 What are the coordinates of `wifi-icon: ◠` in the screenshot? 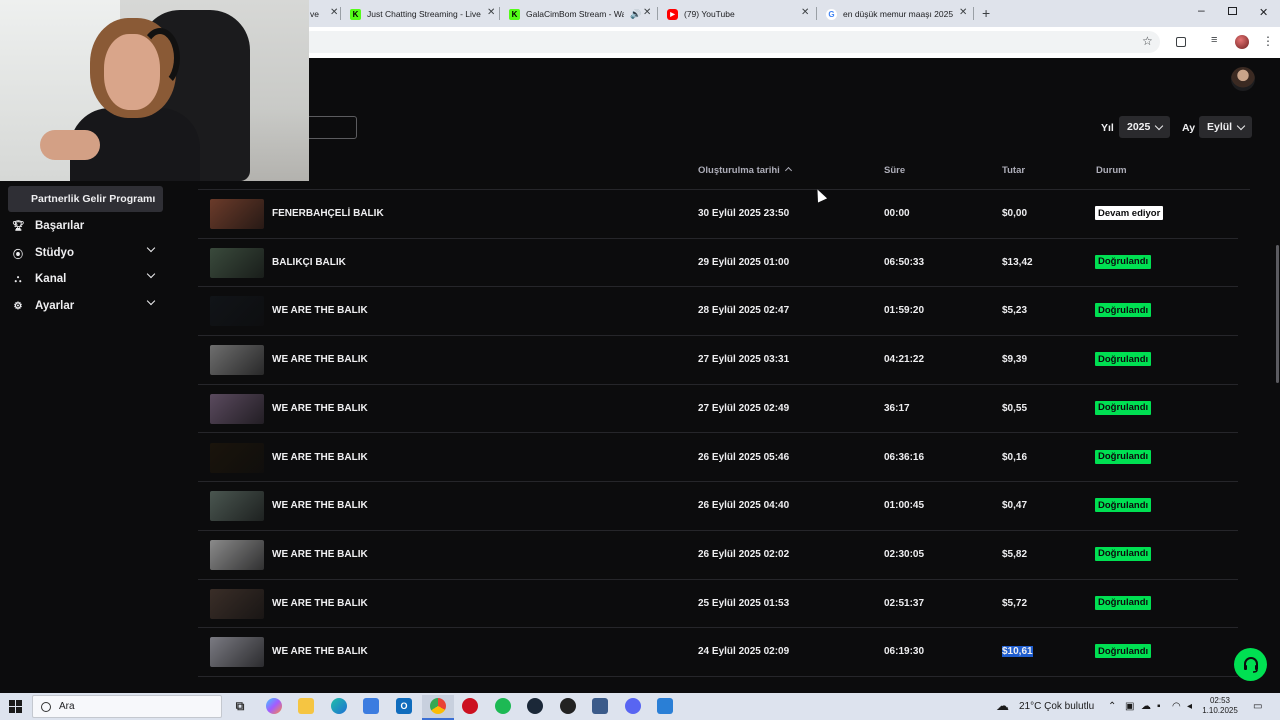 It's located at (1176, 706).